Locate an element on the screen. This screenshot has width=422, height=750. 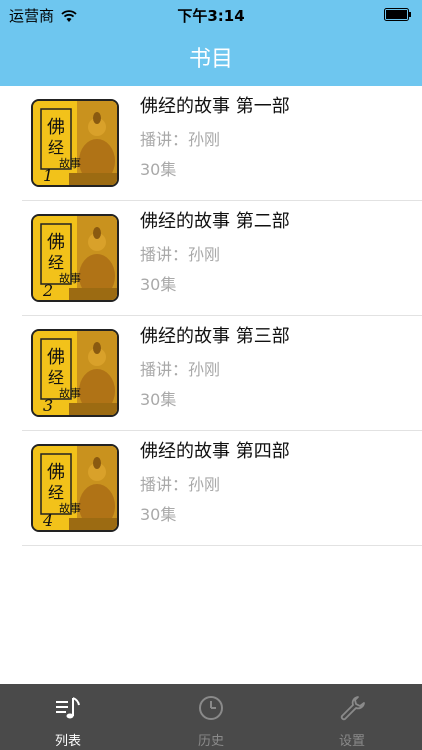
header: 运营商 下午3:14 书目 is located at coordinates (211, 43).